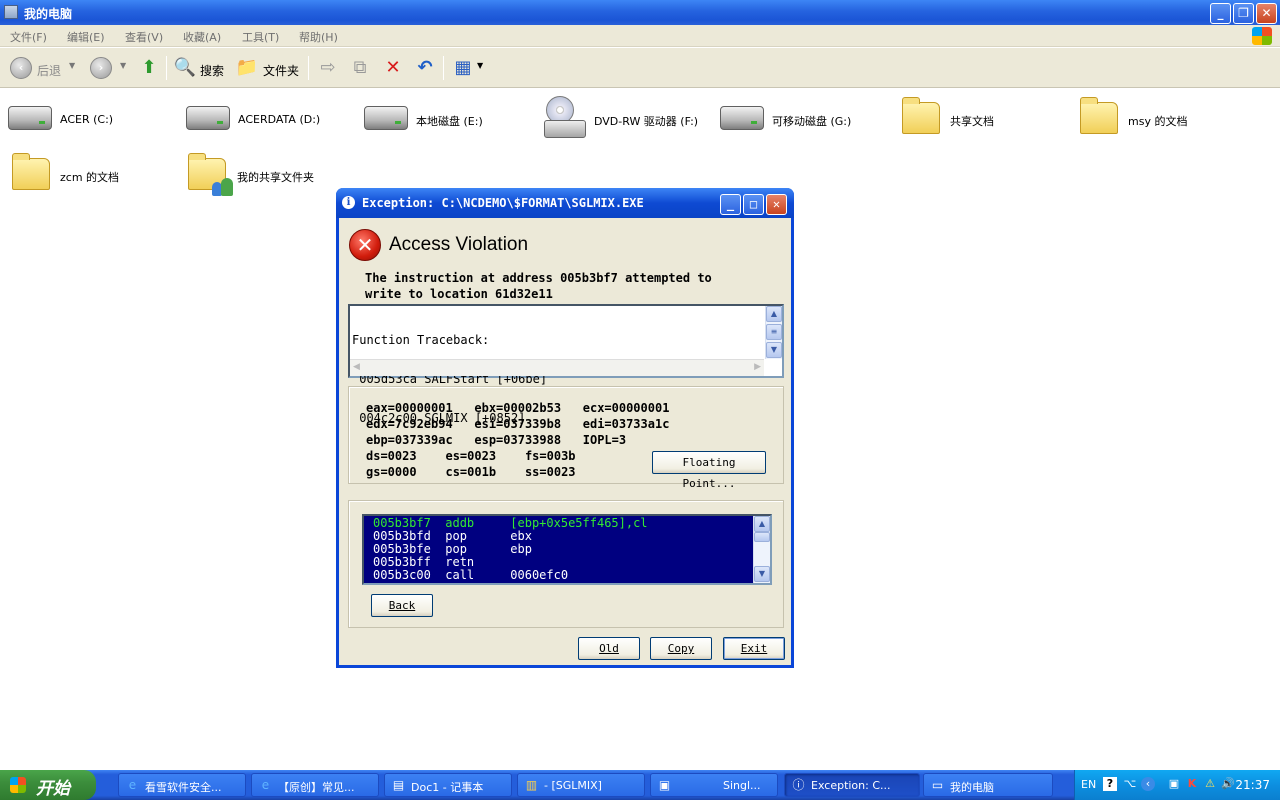 The image size is (1280, 800). What do you see at coordinates (101, 68) in the screenshot?
I see `forward-arrow-icon: ›` at bounding box center [101, 68].